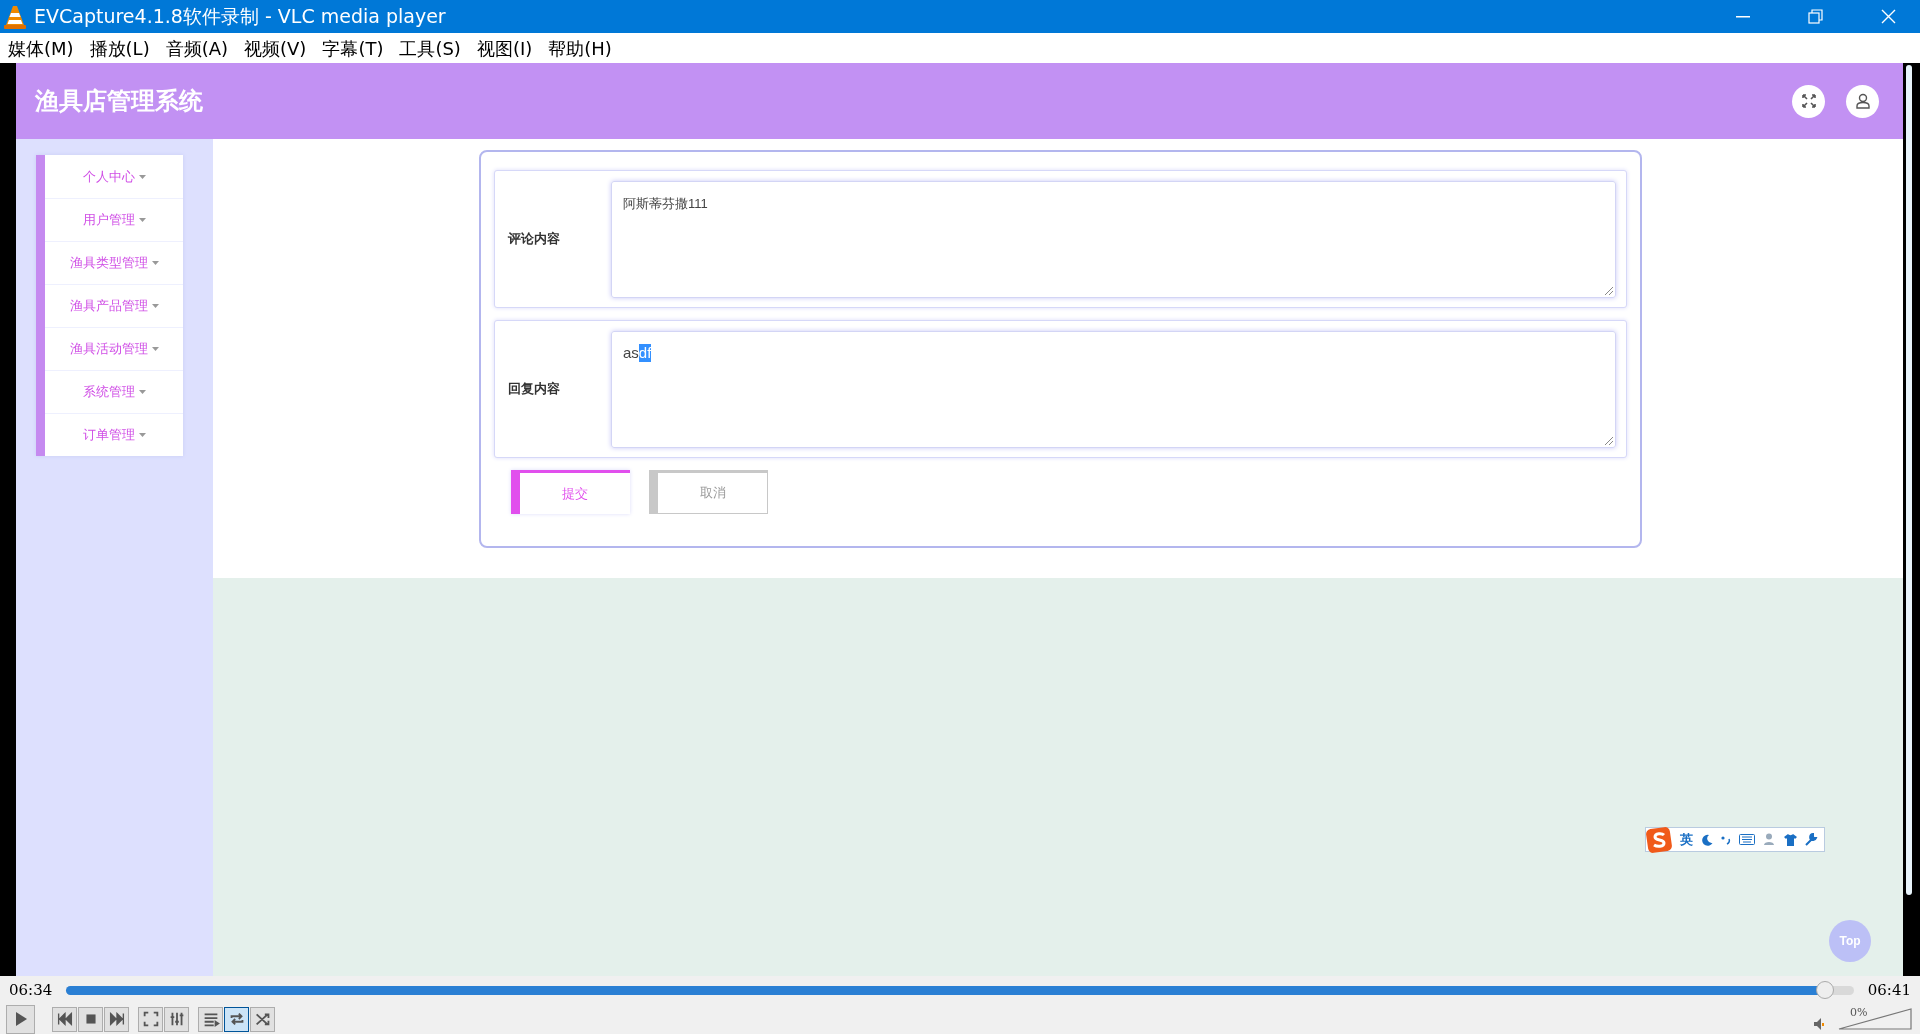  I want to click on speaker-icon, so click(1819, 1024).